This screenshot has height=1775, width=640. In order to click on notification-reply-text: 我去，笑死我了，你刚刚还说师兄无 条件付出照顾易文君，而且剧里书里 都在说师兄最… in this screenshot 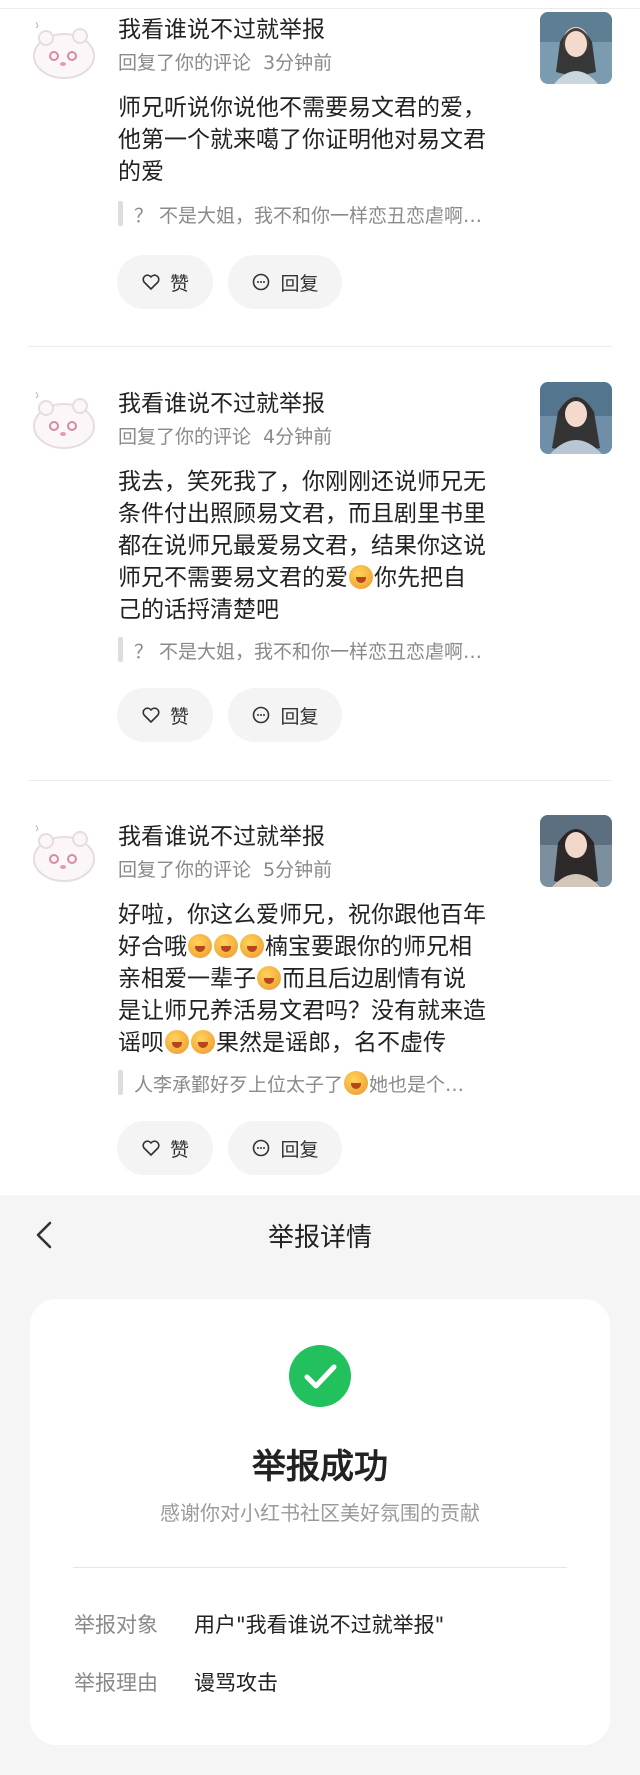, I will do `click(318, 546)`.